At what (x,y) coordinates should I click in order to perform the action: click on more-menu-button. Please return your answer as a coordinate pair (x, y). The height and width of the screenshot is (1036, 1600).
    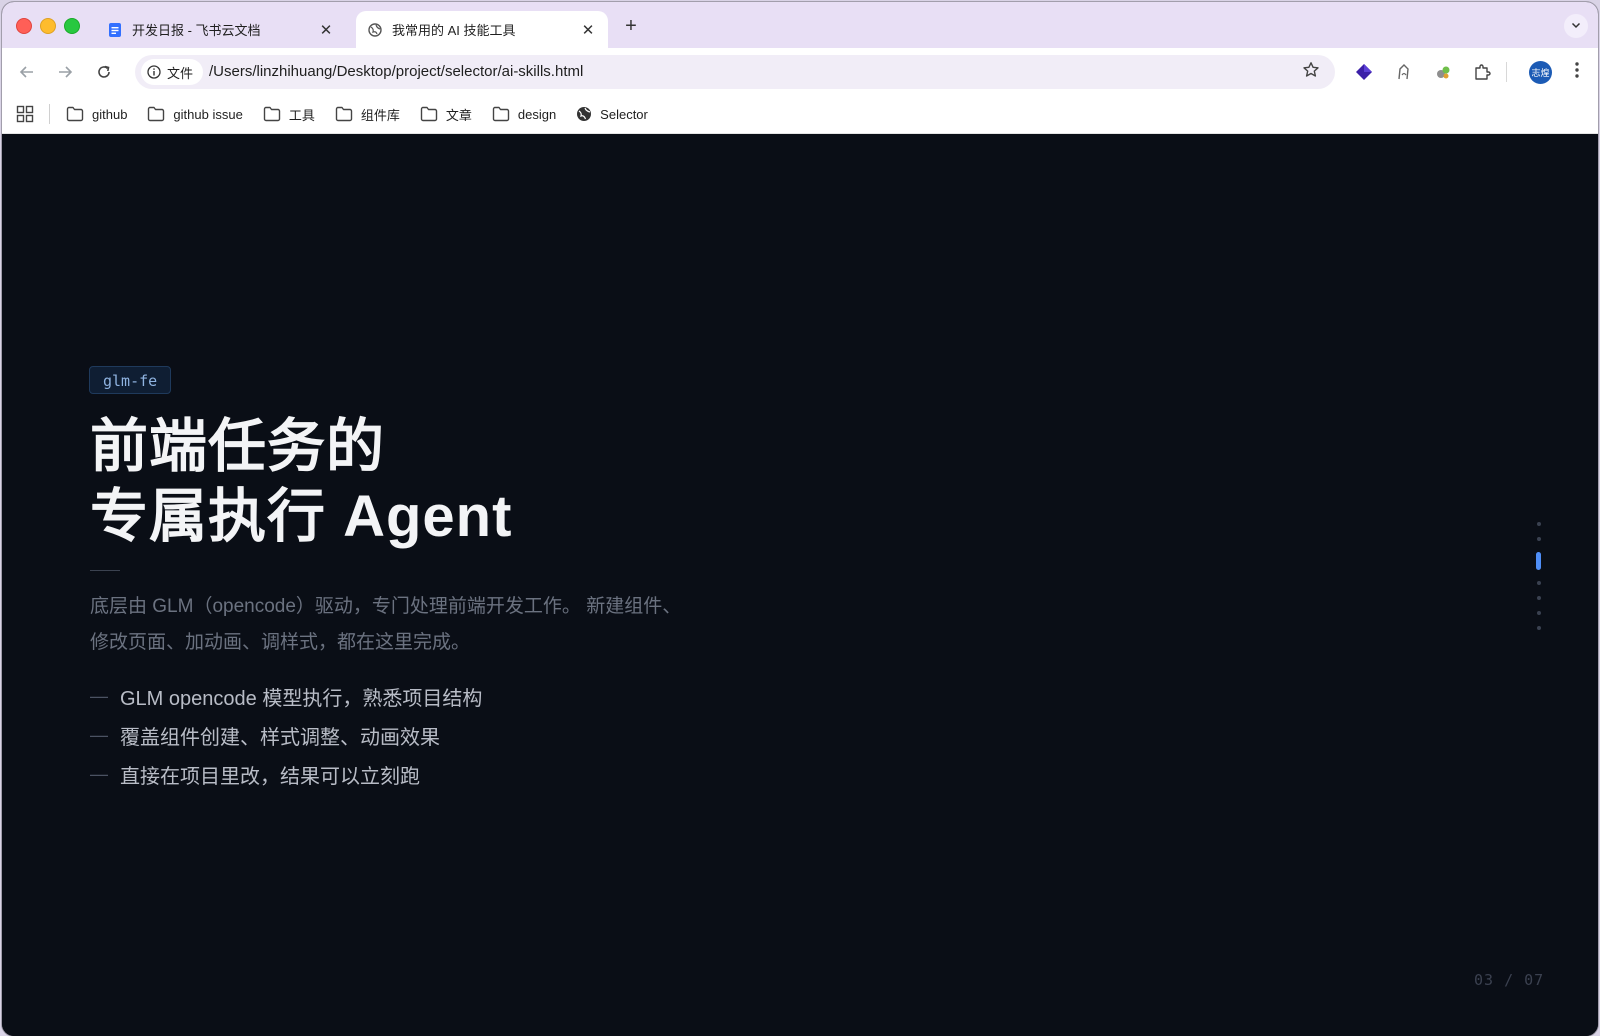
    Looking at the image, I should click on (1577, 72).